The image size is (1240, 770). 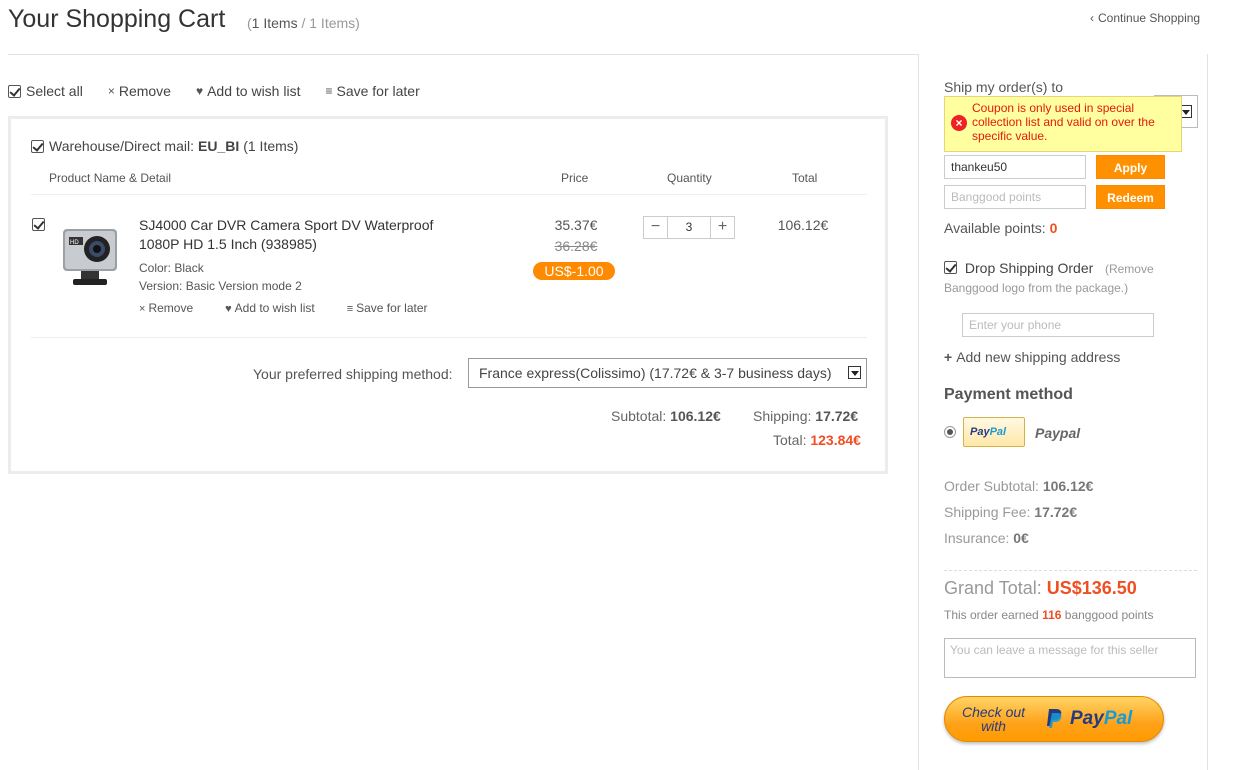 What do you see at coordinates (998, 432) in the screenshot?
I see `paypal-logo-pal: Pal` at bounding box center [998, 432].